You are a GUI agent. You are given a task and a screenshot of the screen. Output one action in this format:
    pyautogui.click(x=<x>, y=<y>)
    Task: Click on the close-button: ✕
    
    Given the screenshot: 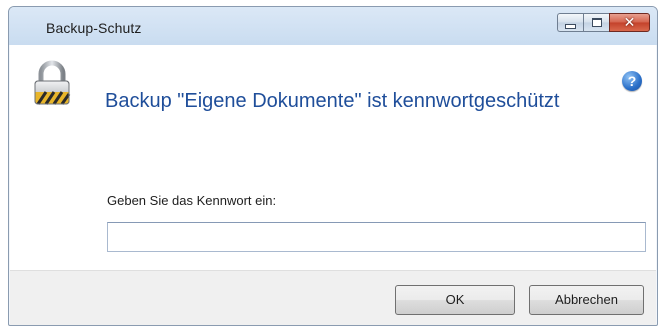 What is the action you would take?
    pyautogui.click(x=629, y=22)
    